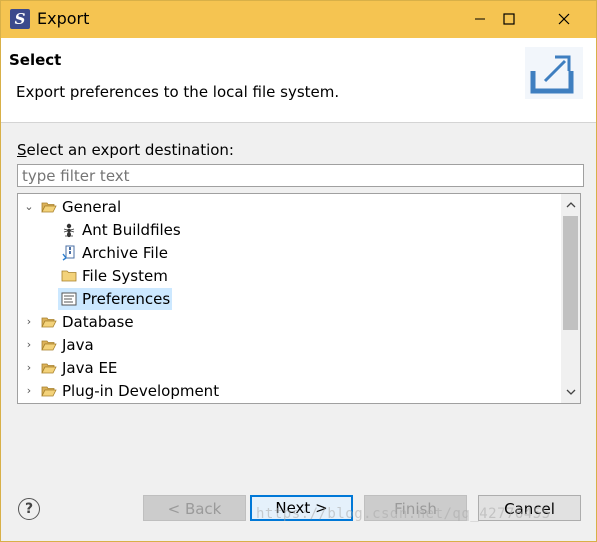 This screenshot has width=597, height=542. What do you see at coordinates (125, 150) in the screenshot?
I see `destination-label: Select an export destination:` at bounding box center [125, 150].